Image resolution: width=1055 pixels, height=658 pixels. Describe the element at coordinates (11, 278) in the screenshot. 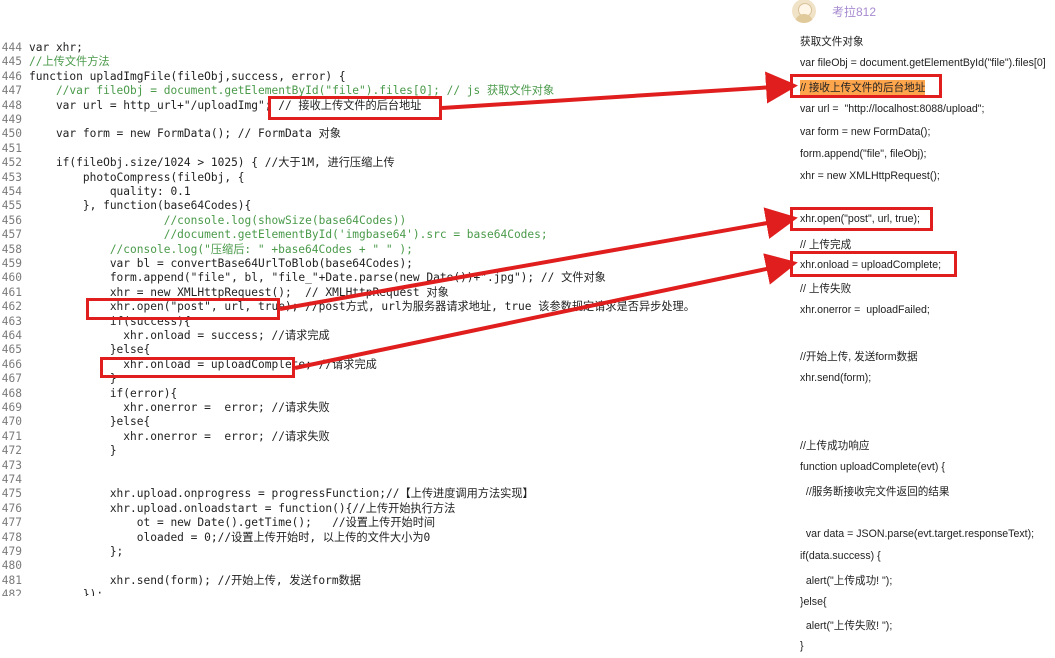

I see `line-number: 460` at that location.